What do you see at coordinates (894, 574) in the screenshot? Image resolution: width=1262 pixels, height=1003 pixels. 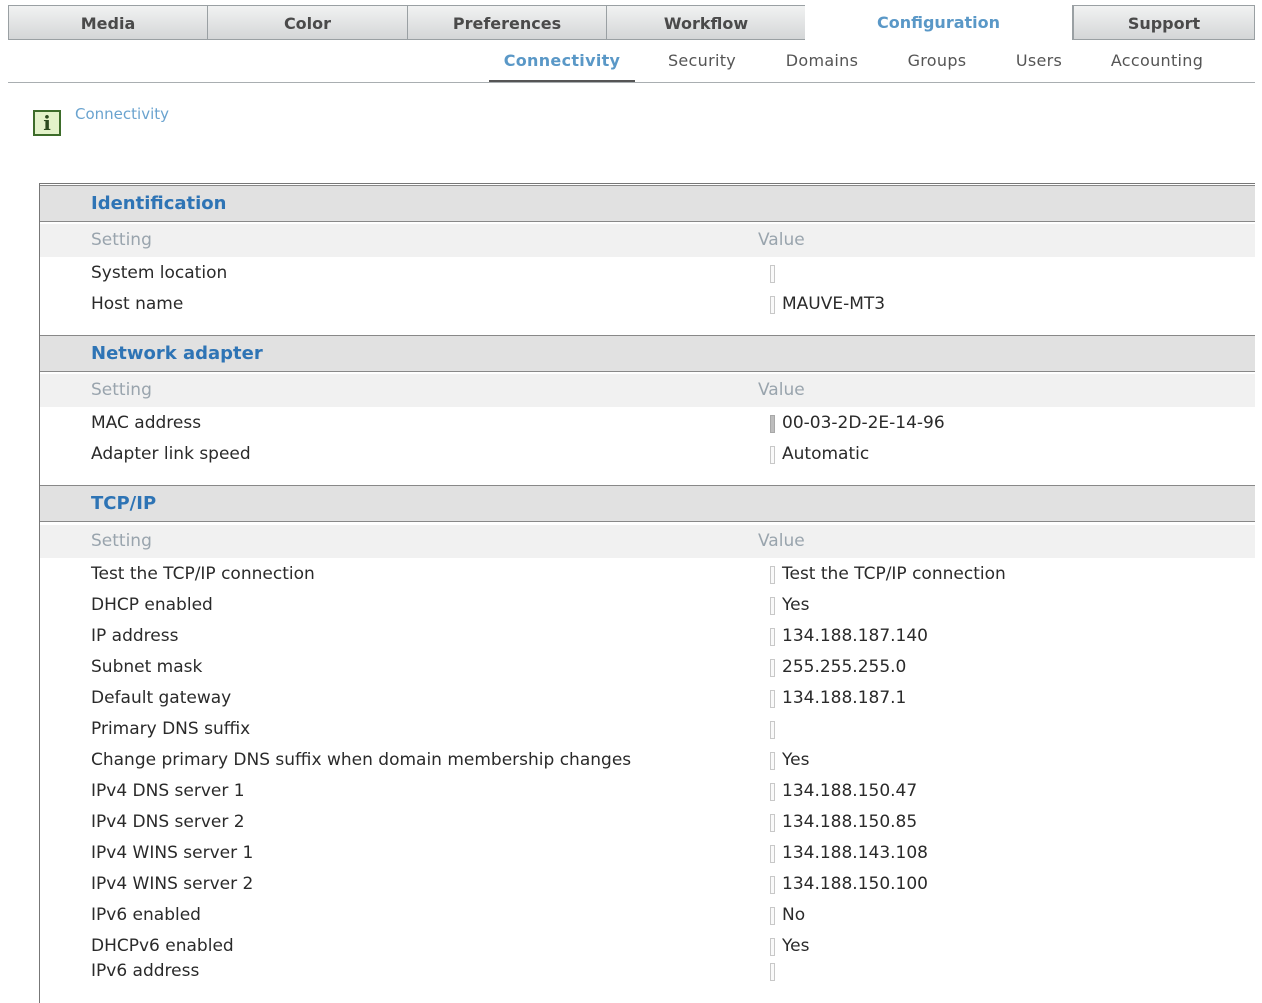 I see `test-tcpip-connection-link: Test the TCP/IP connection` at bounding box center [894, 574].